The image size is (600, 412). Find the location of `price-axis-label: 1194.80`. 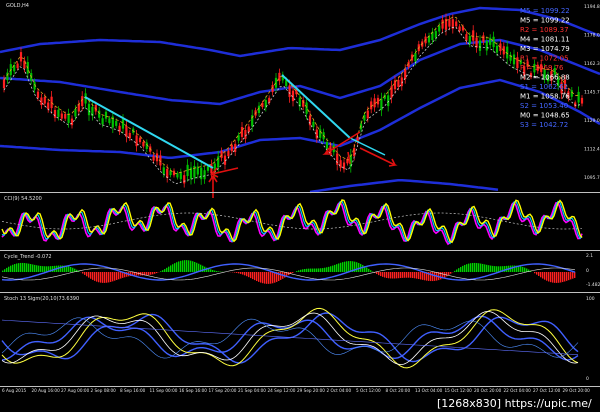

price-axis-label: 1194.80 is located at coordinates (592, 7).